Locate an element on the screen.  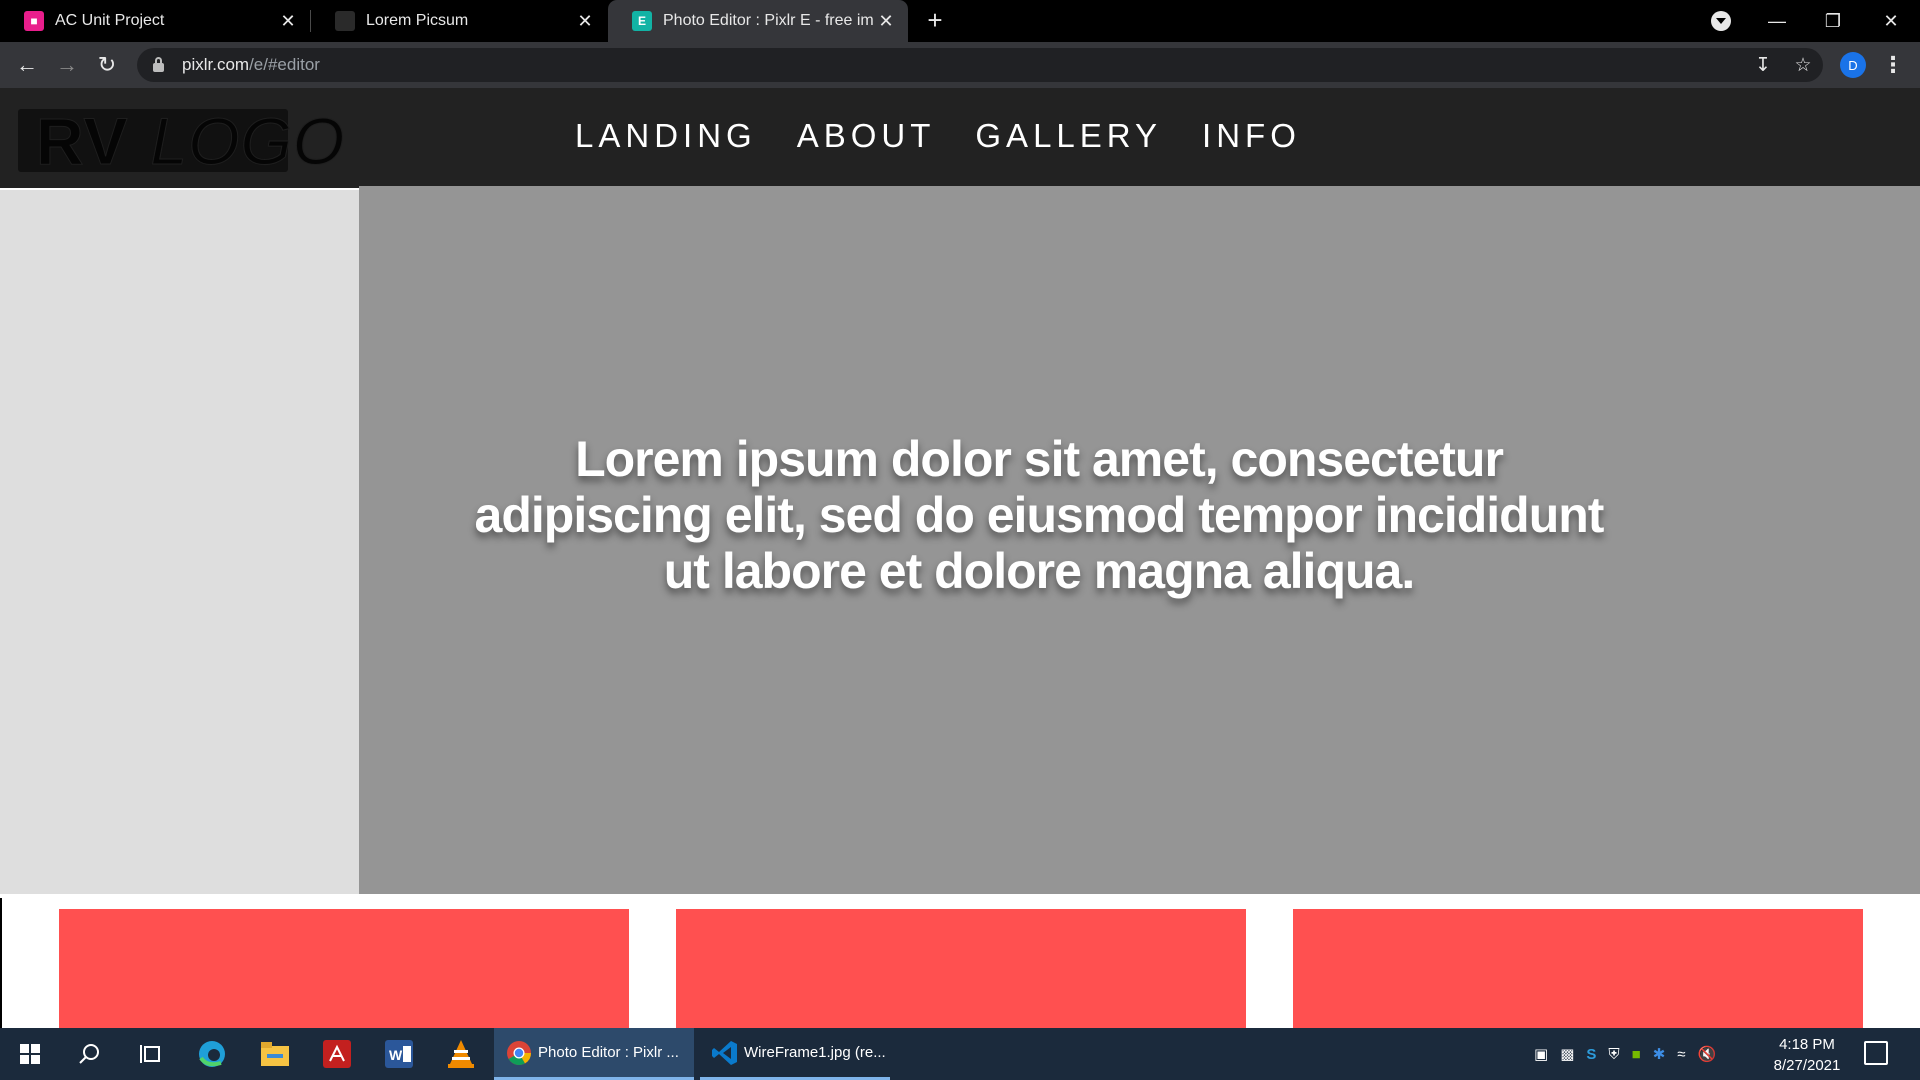
site-header: RV LOGO LANDING ABOUT GALLERY INFO is located at coordinates (960, 138).